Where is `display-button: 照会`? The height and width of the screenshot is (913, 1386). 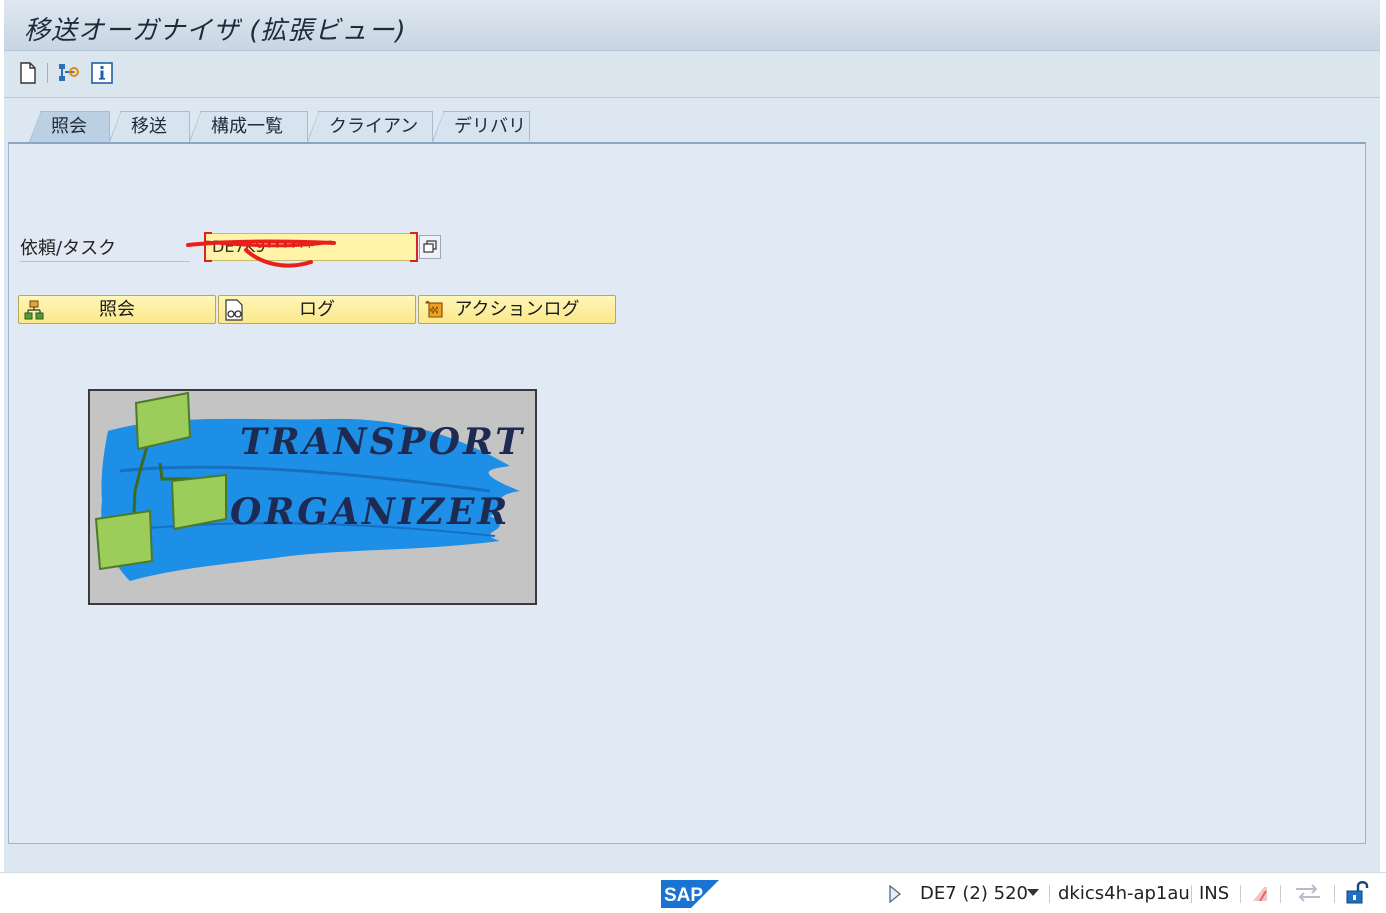 display-button: 照会 is located at coordinates (117, 309).